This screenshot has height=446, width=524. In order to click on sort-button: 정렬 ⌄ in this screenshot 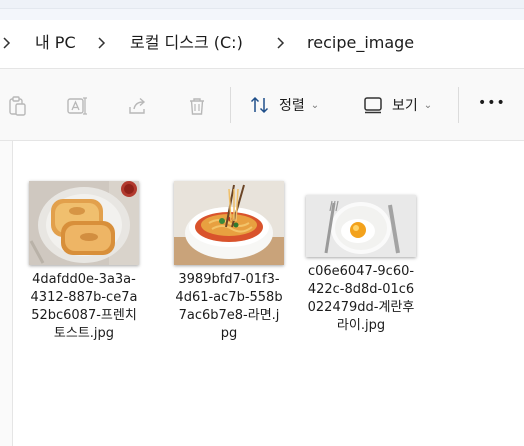, I will do `click(284, 105)`.